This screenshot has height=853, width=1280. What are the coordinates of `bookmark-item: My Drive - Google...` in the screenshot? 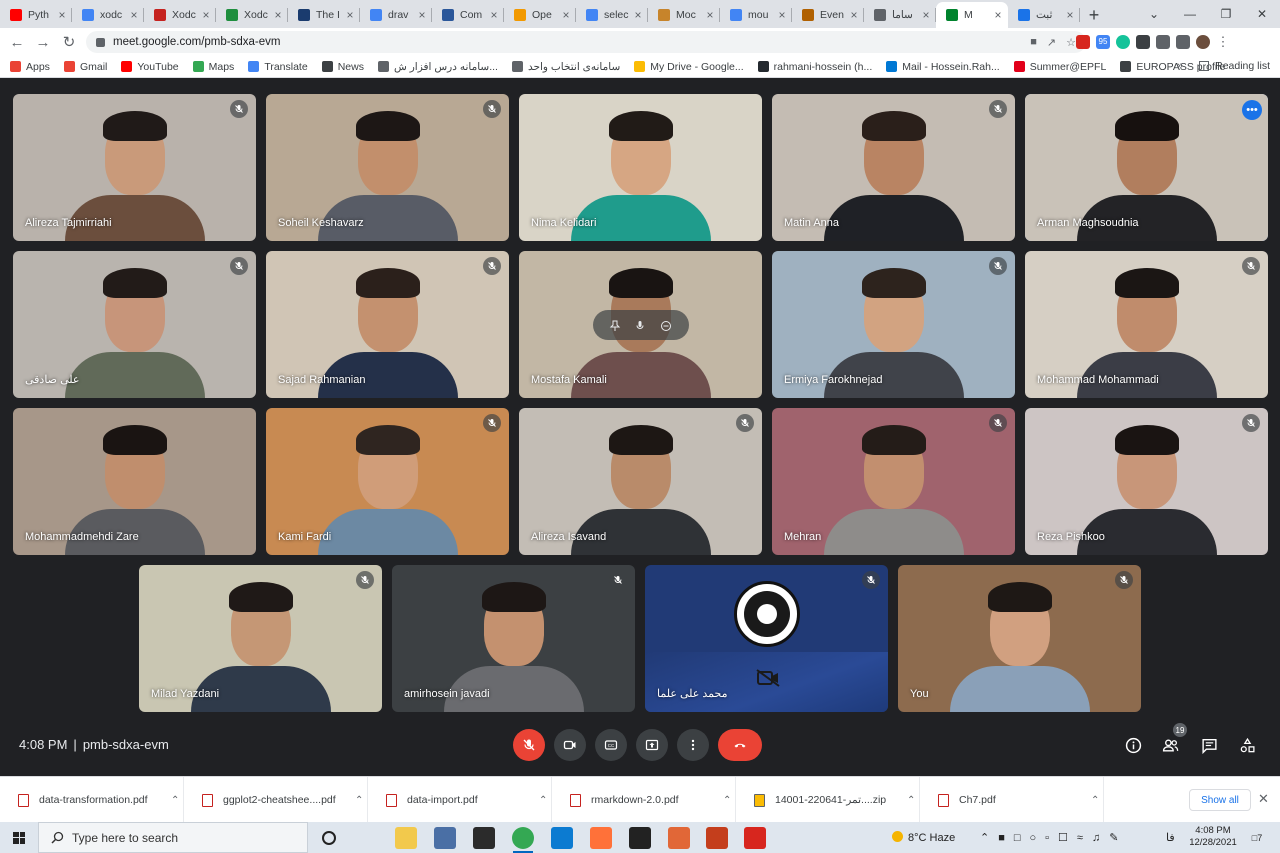 It's located at (689, 67).